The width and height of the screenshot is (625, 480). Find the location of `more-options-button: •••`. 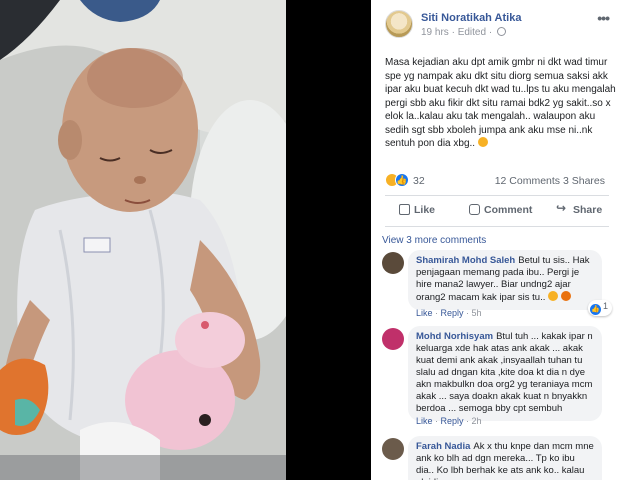

more-options-button: ••• is located at coordinates (603, 18).